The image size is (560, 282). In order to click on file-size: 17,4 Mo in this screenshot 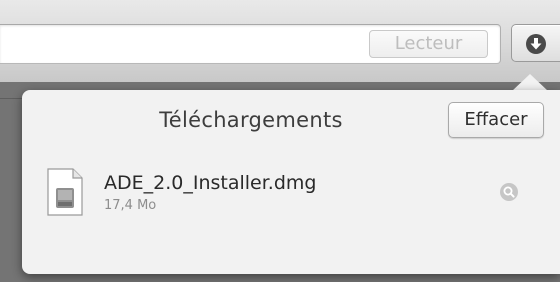, I will do `click(130, 205)`.